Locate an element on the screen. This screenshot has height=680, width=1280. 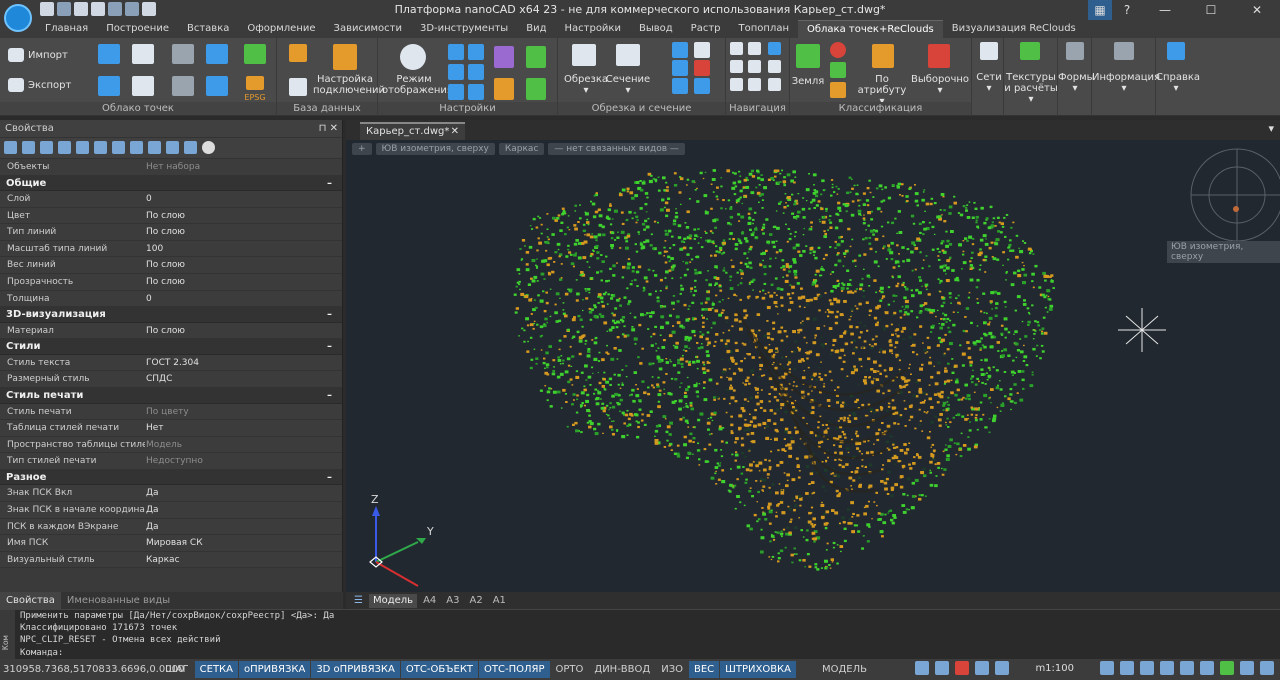
rgb-tree-icon is located at coordinates (536, 57).